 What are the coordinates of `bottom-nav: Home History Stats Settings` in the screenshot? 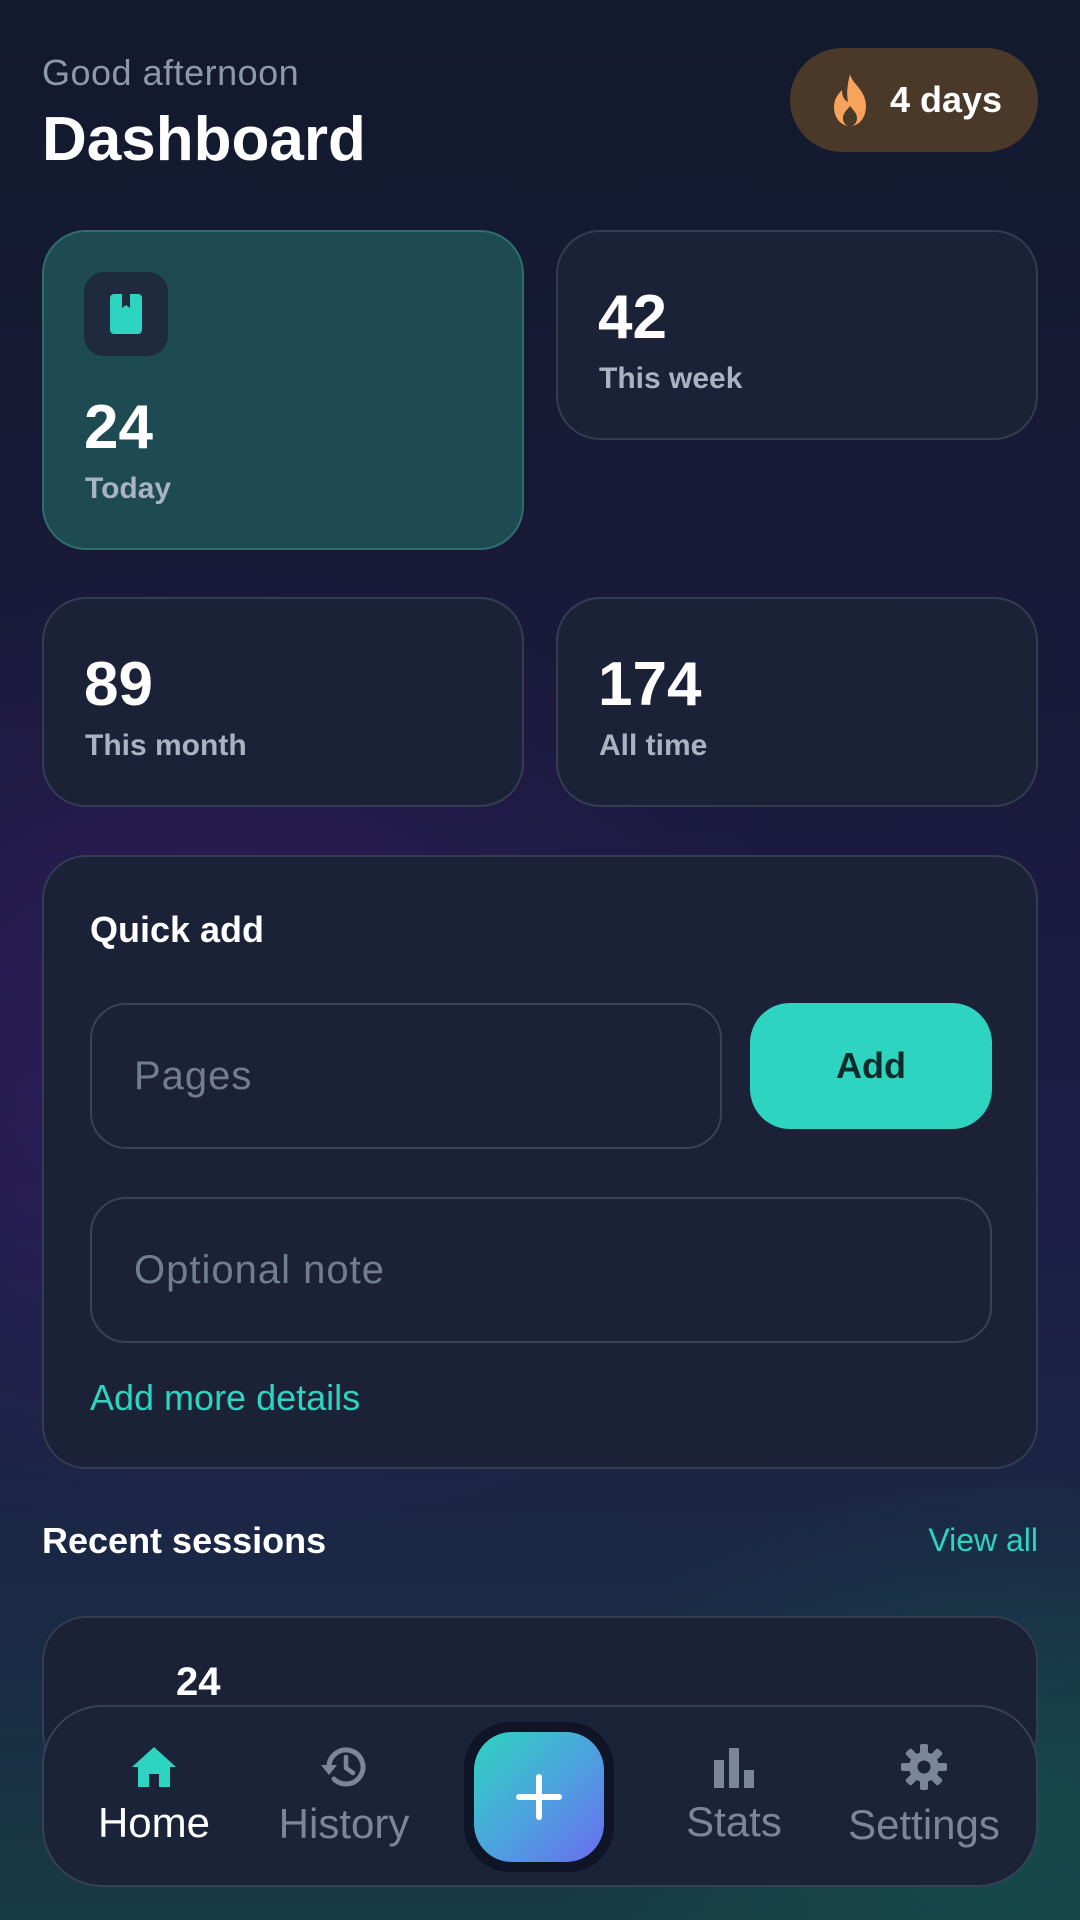 It's located at (540, 1796).